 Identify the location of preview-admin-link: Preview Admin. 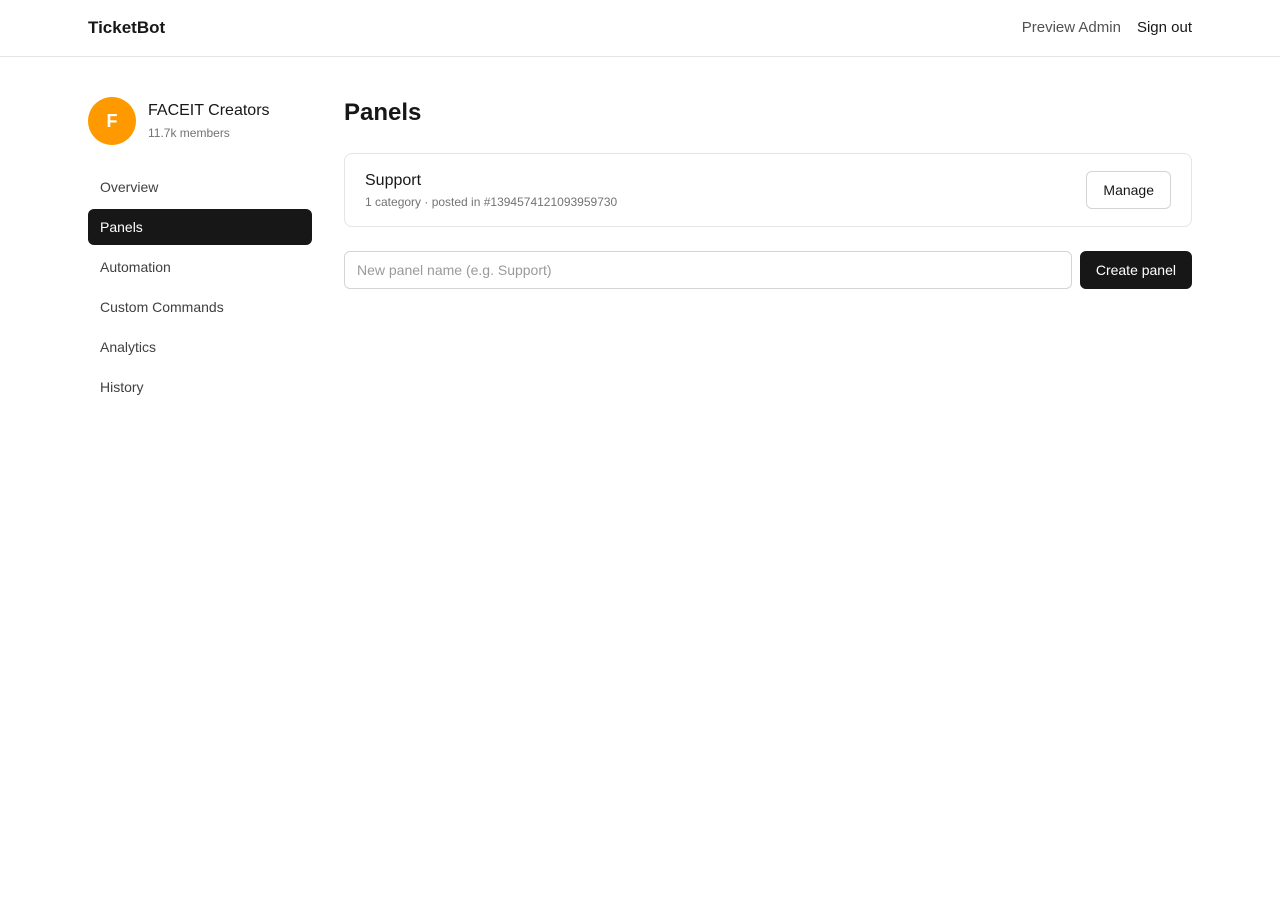
(1071, 28).